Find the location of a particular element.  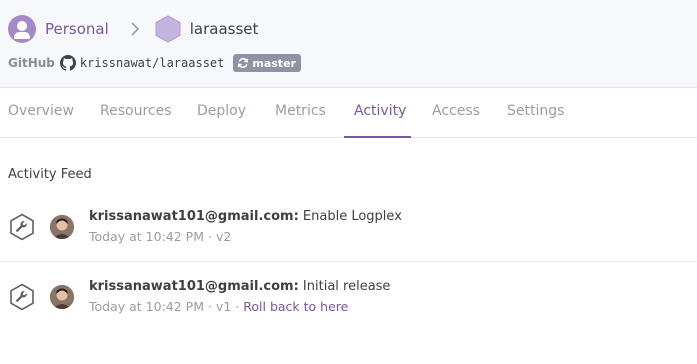

breadcrumb: Personal laraasset is located at coordinates (133, 29).